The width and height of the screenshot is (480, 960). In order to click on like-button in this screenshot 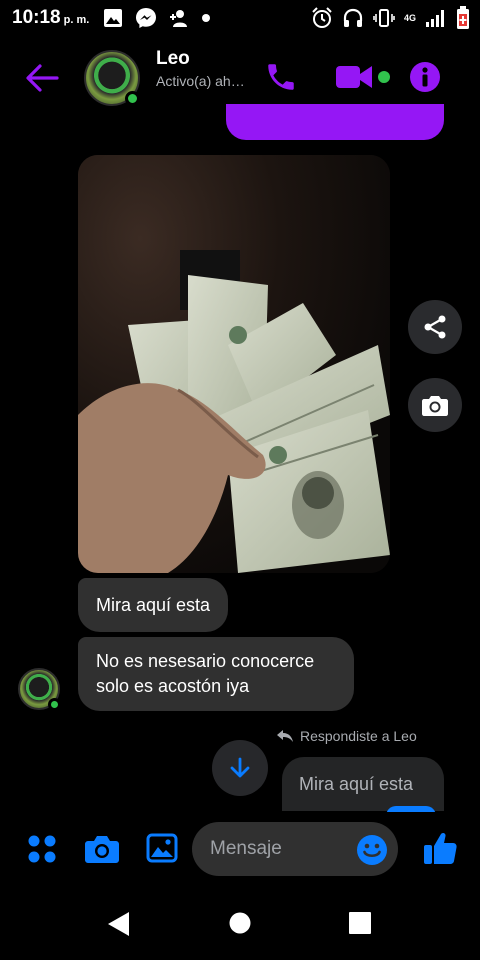, I will do `click(440, 850)`.